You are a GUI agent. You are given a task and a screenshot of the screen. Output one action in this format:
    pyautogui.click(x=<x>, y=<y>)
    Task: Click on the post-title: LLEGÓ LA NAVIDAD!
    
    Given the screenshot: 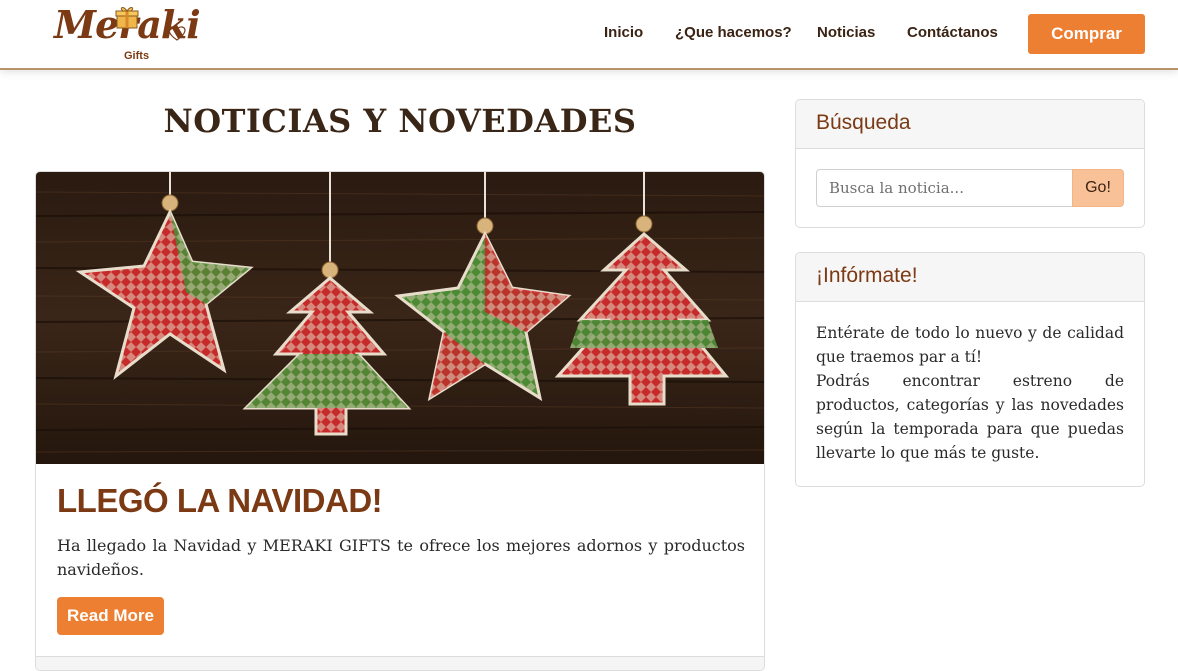 What is the action you would take?
    pyautogui.click(x=220, y=501)
    